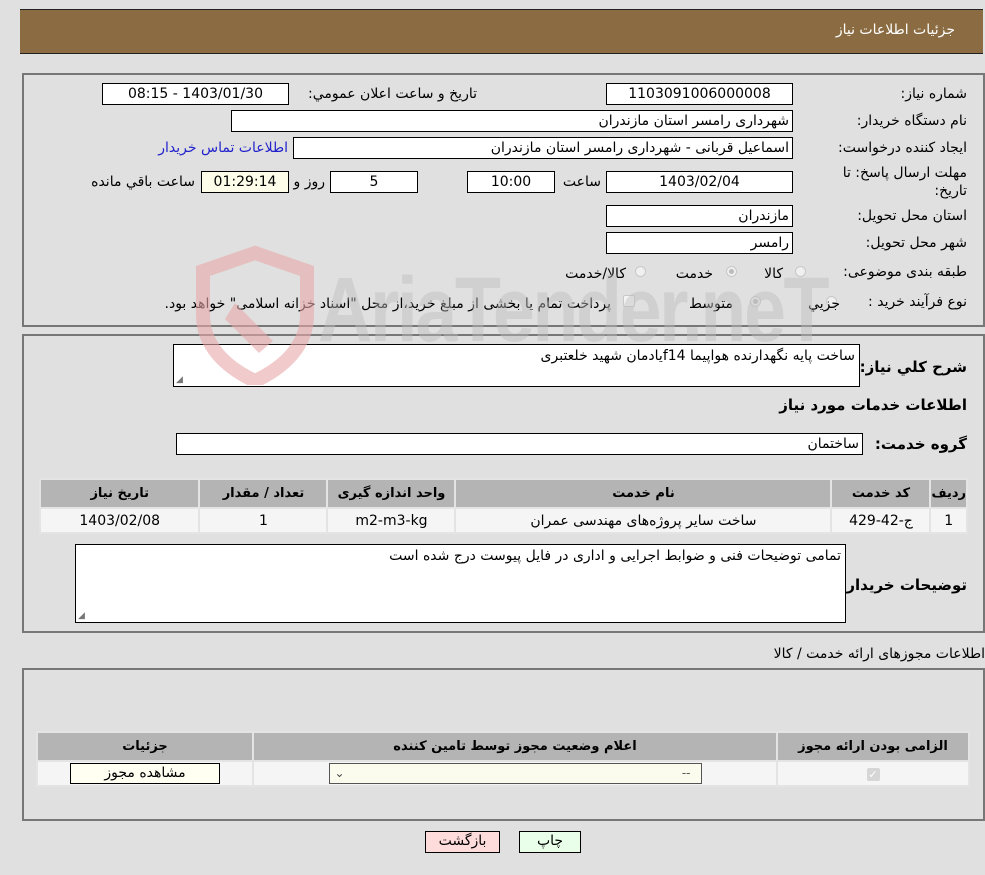  I want to click on category-goods-service-label: کالا/خدمت, so click(595, 274).